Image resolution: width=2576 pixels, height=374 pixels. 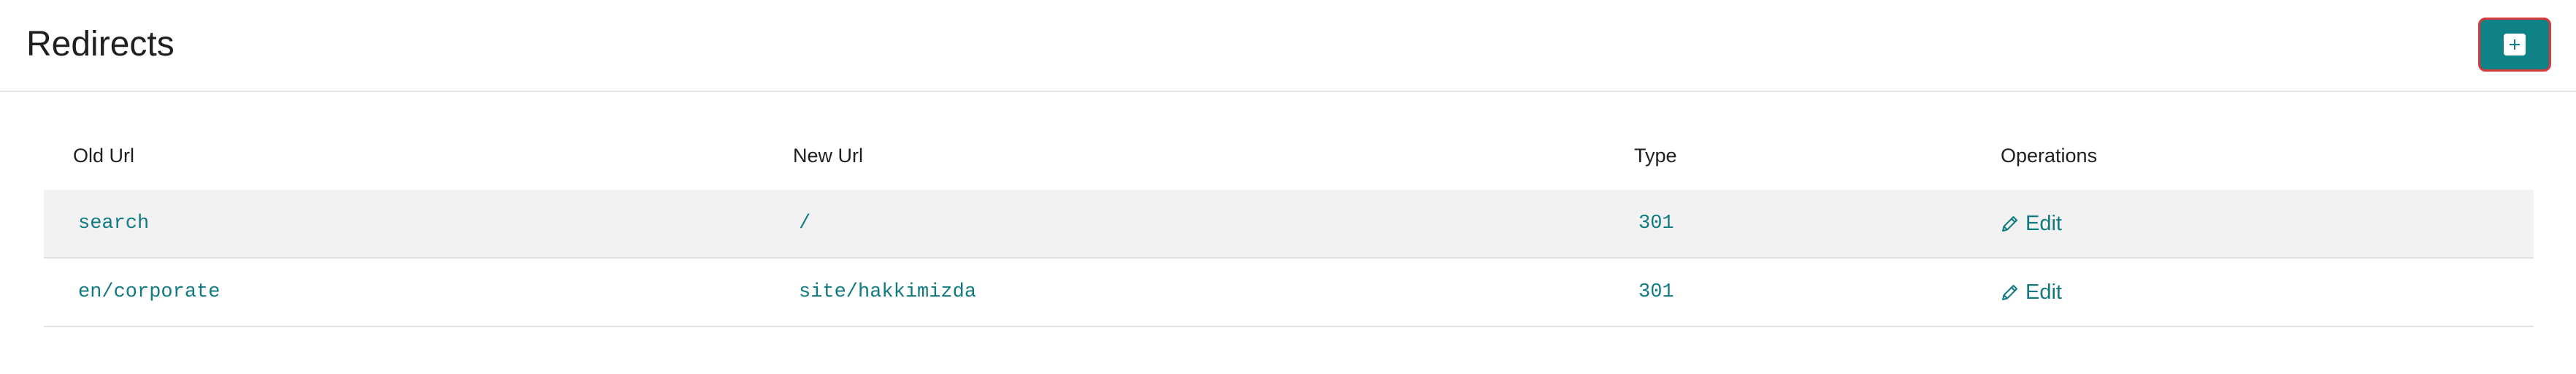 What do you see at coordinates (828, 155) in the screenshot?
I see `column-header-new-url: New Url` at bounding box center [828, 155].